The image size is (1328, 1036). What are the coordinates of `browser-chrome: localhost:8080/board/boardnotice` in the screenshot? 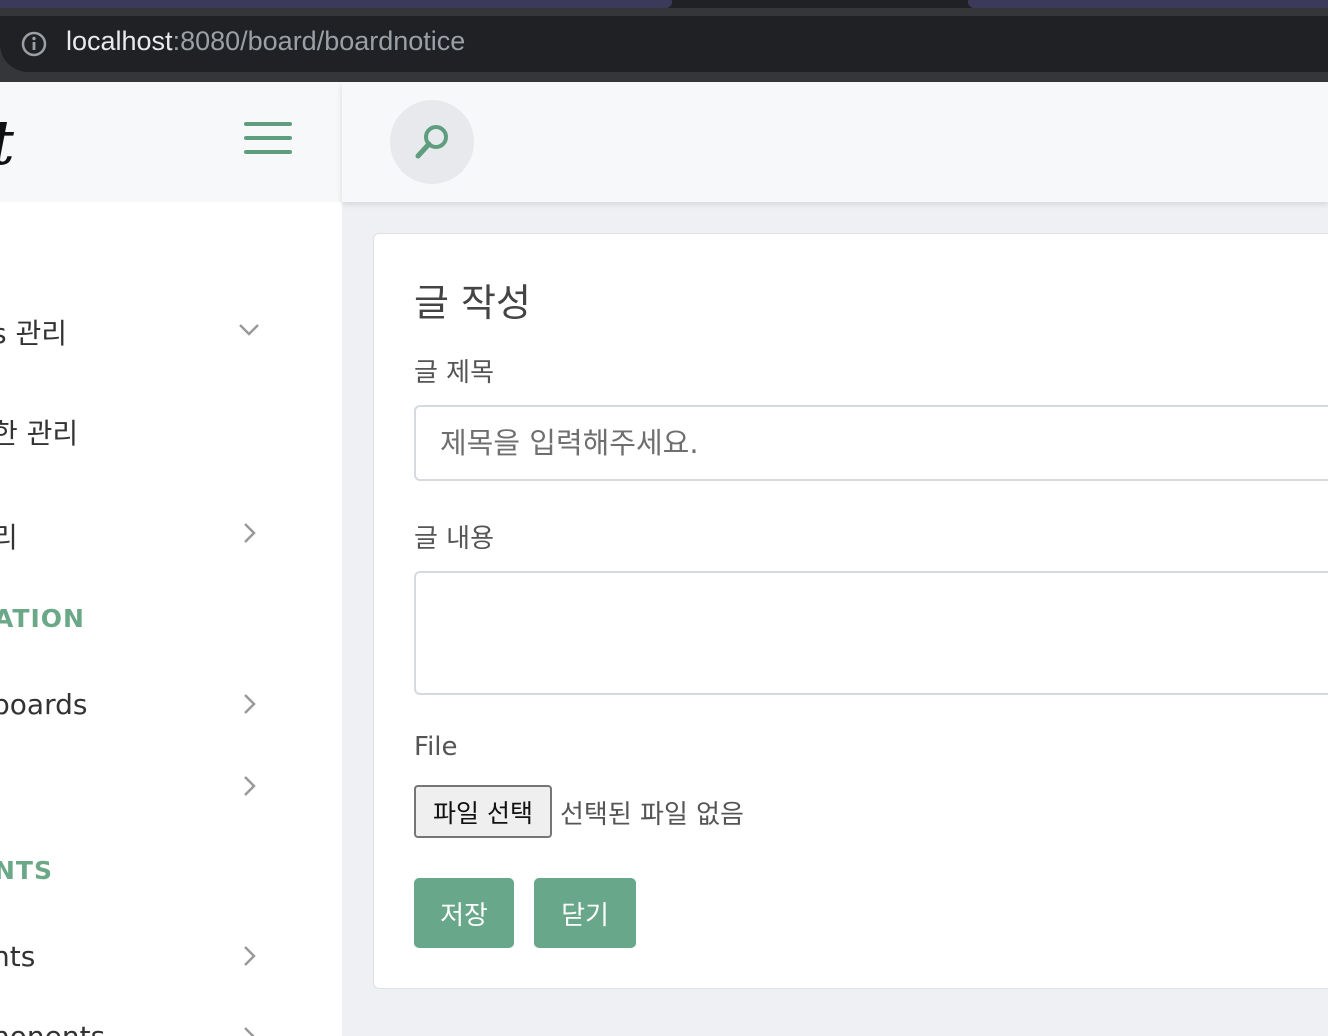 It's located at (664, 41).